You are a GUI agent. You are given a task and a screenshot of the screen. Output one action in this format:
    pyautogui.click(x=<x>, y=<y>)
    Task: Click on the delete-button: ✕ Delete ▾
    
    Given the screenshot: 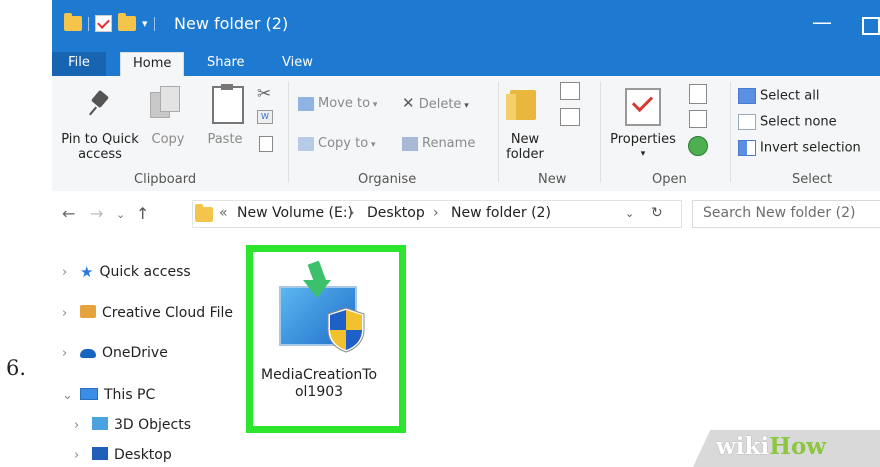 What is the action you would take?
    pyautogui.click(x=435, y=105)
    